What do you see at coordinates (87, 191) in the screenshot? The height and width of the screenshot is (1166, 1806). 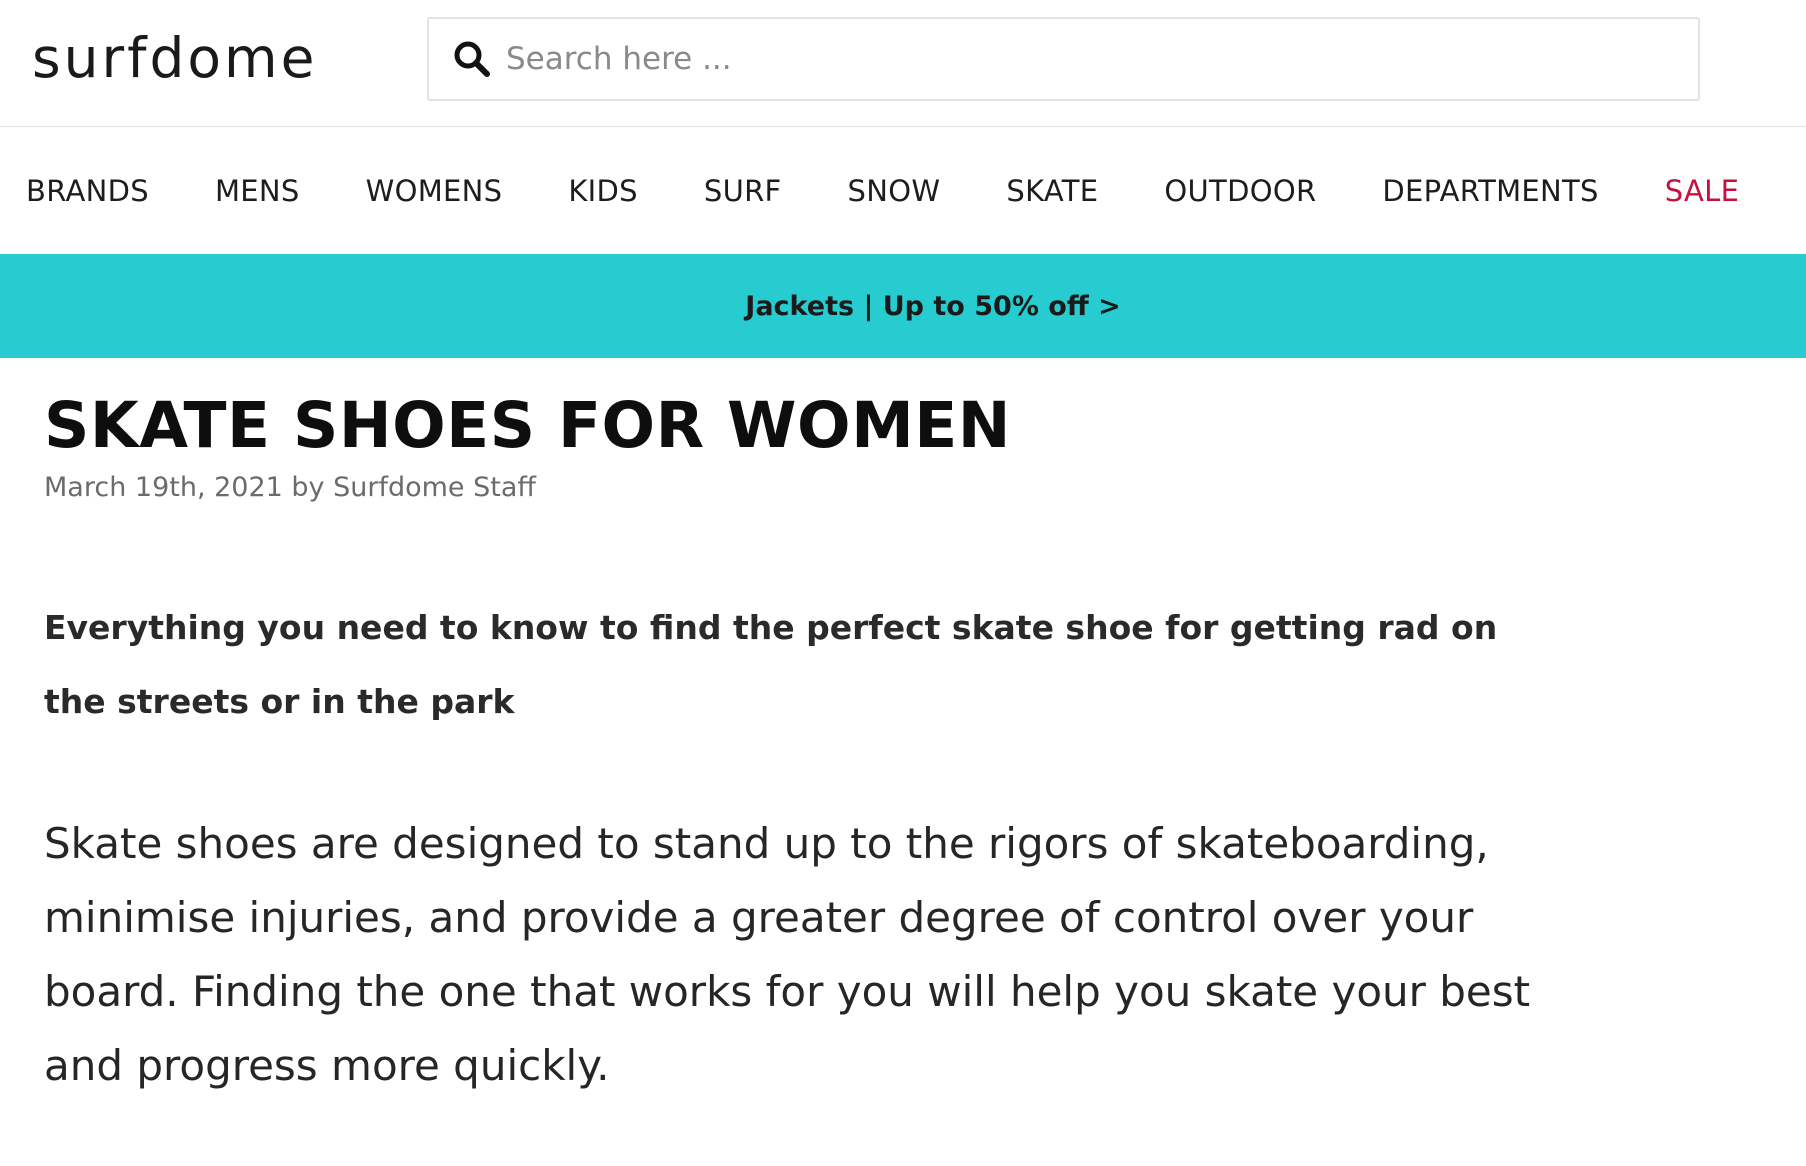 I see `nav-item-brands: BRANDS` at bounding box center [87, 191].